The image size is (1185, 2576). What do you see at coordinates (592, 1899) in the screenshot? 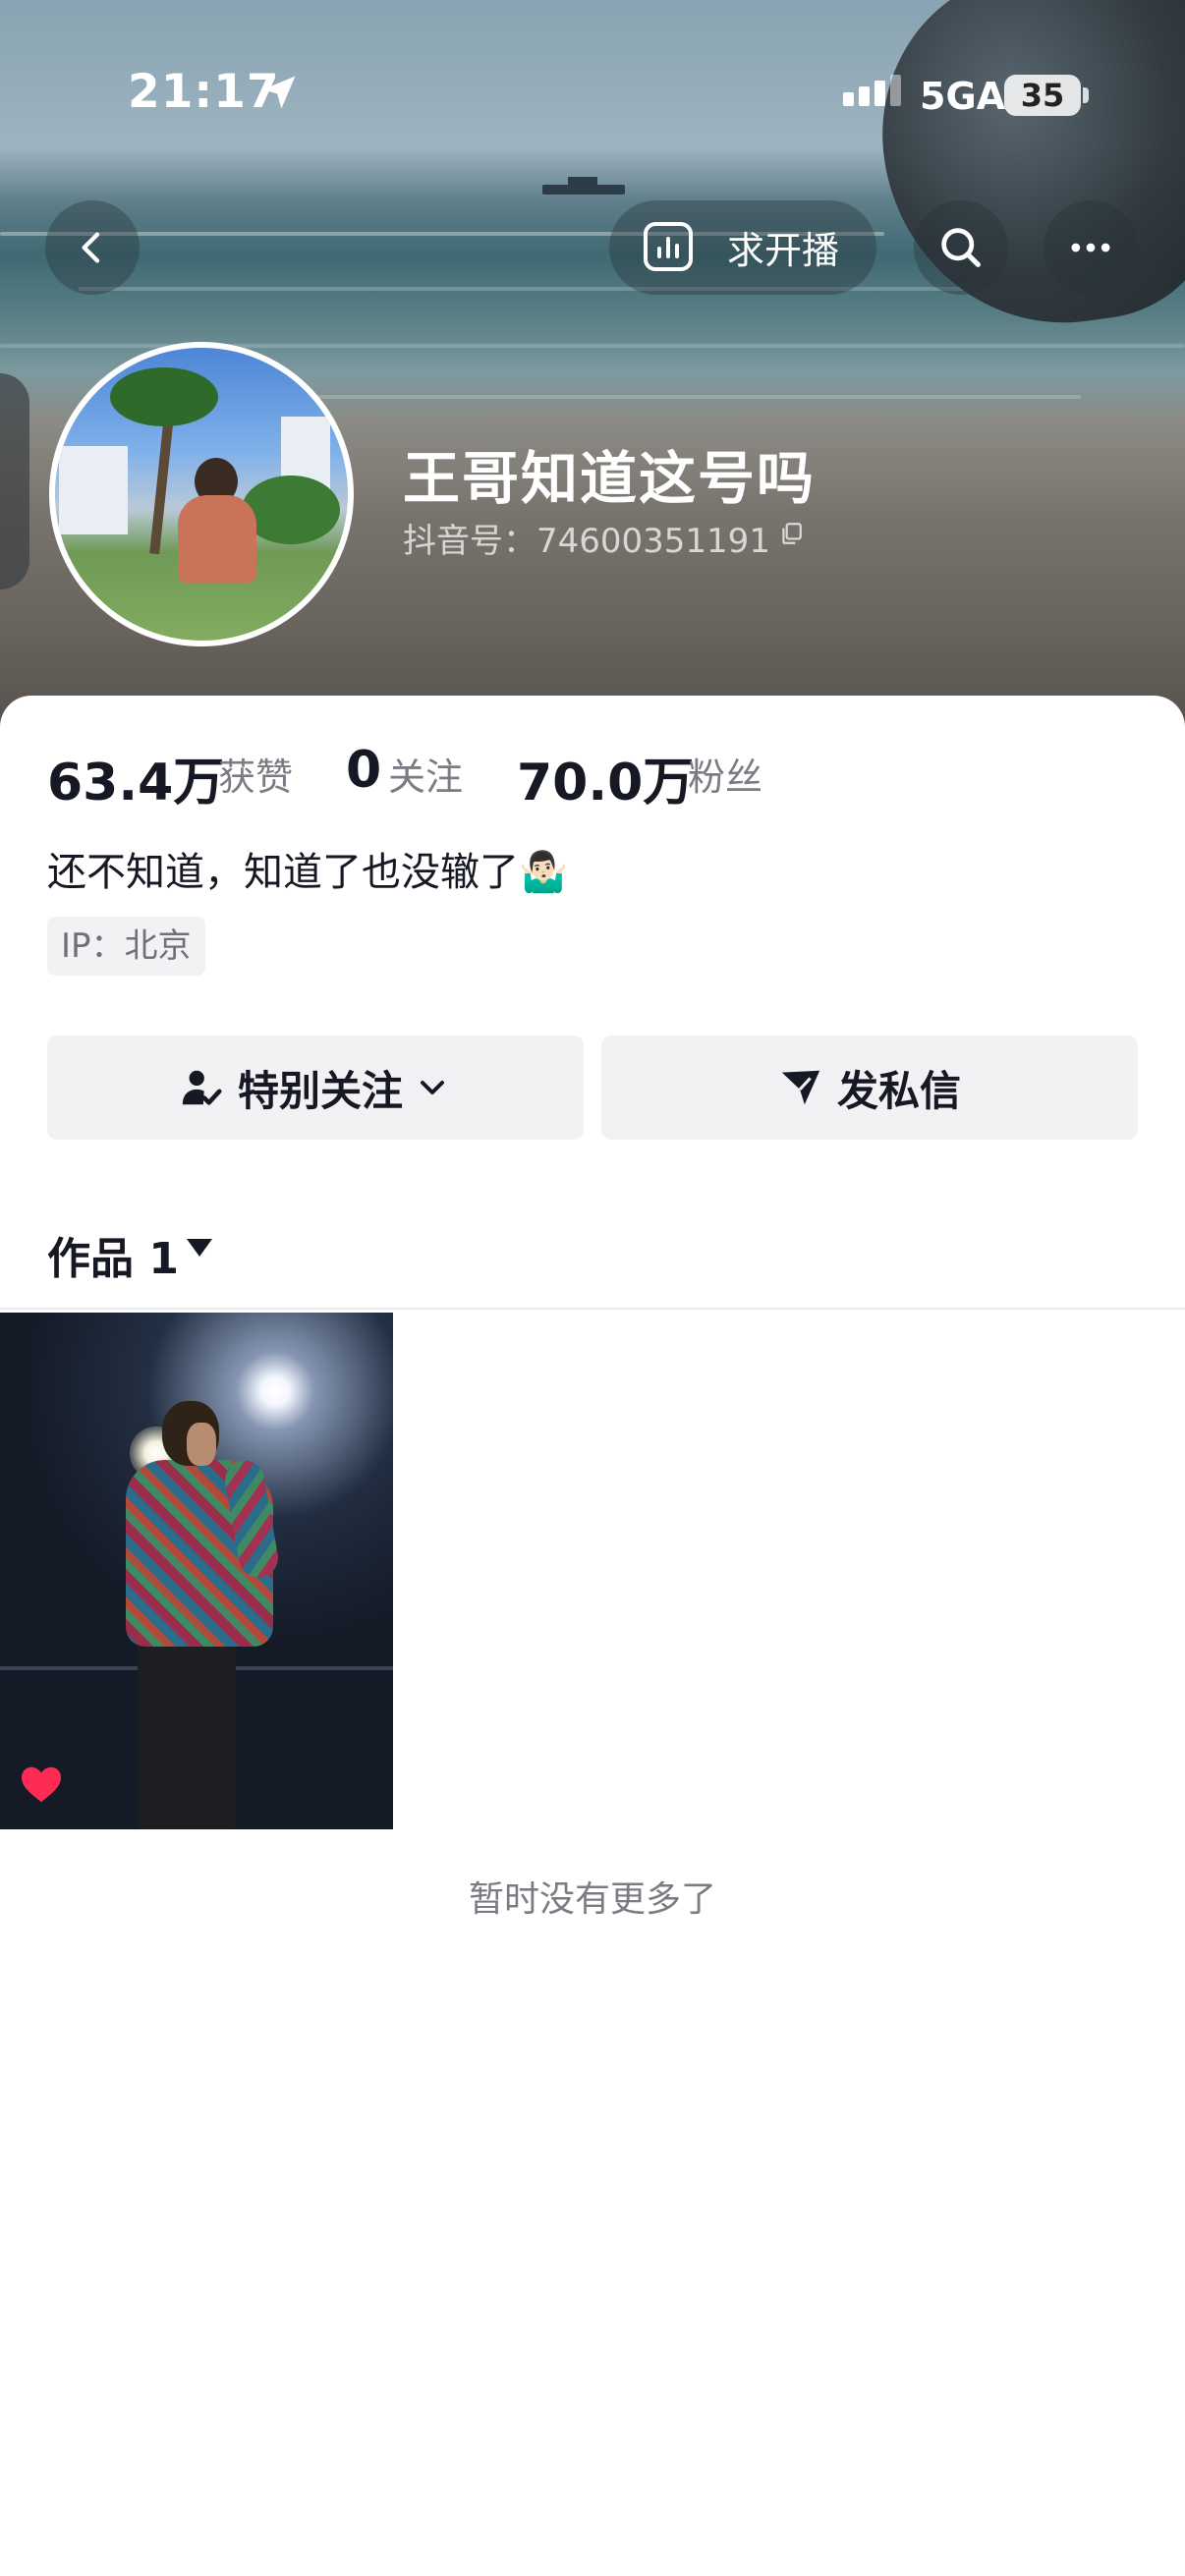
I see `no-more-content-text: 暂时没有更多了` at bounding box center [592, 1899].